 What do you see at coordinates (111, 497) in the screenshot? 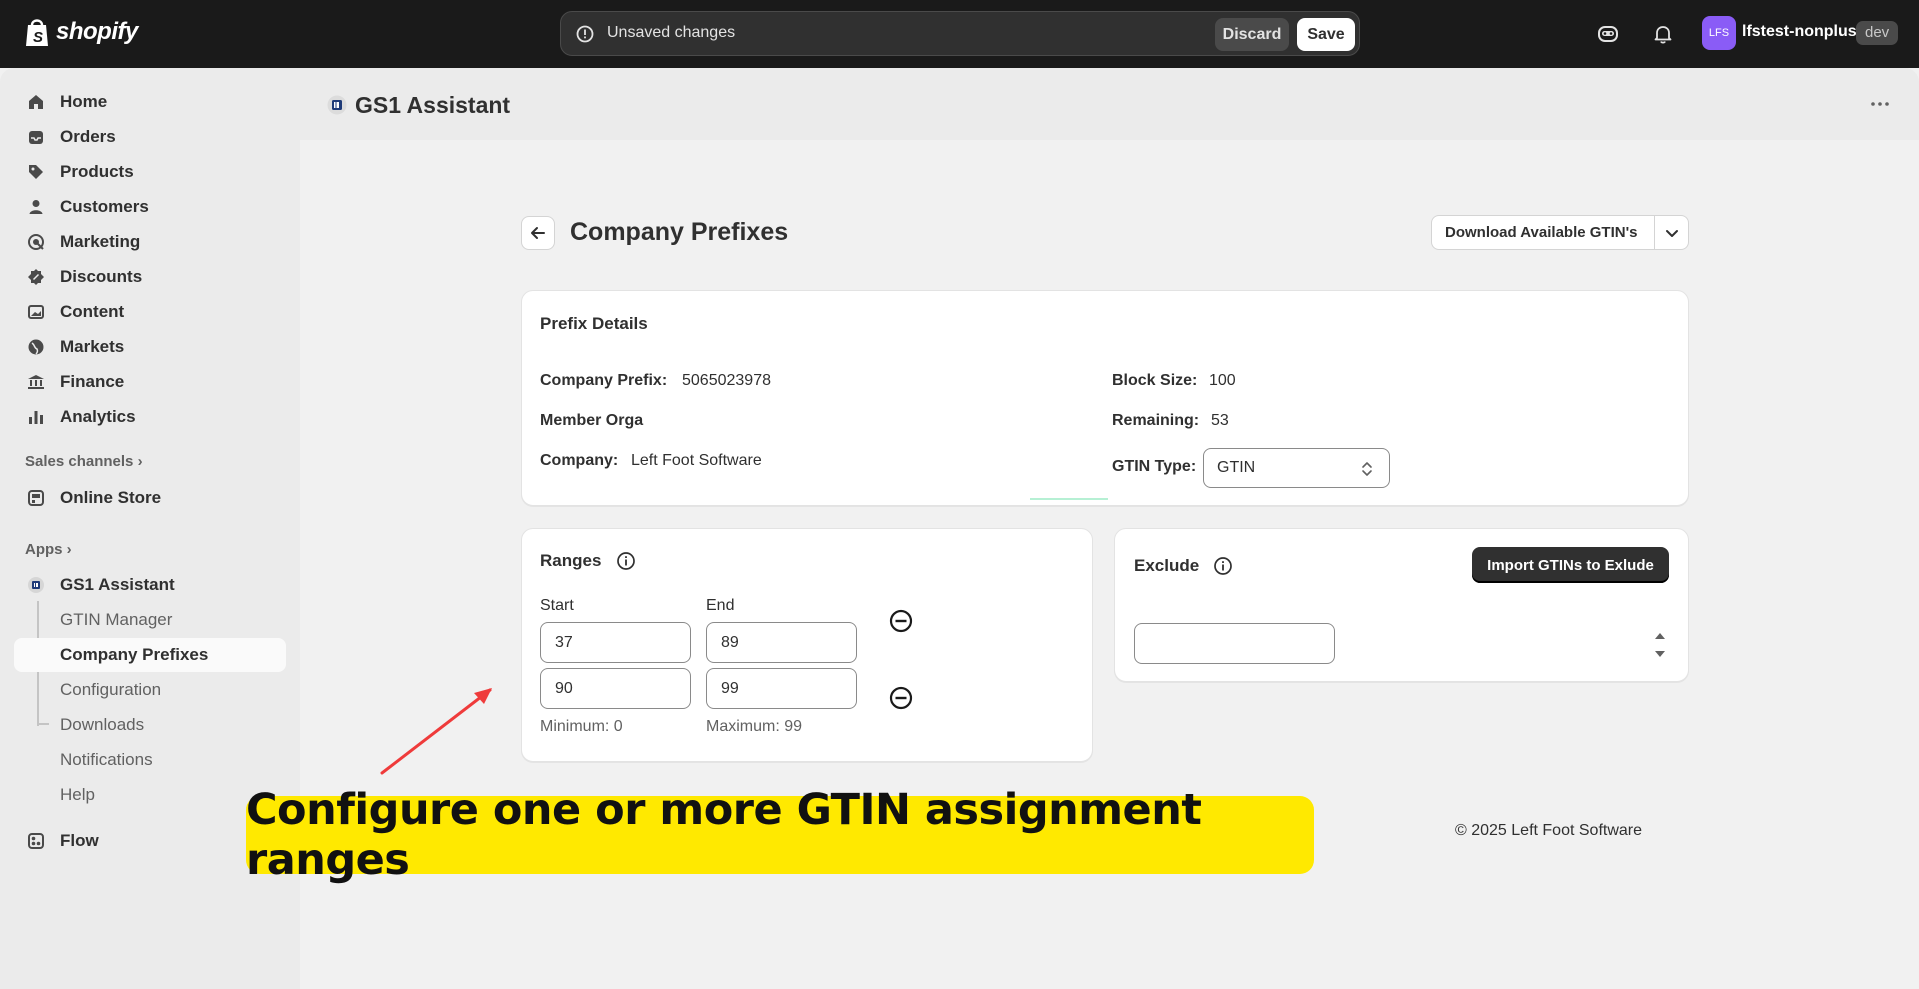
I see `sidebar-item-label: Online Store` at bounding box center [111, 497].